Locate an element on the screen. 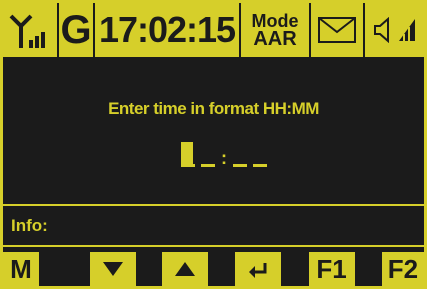 This screenshot has width=427, height=289. menu-button: M is located at coordinates (21, 269).